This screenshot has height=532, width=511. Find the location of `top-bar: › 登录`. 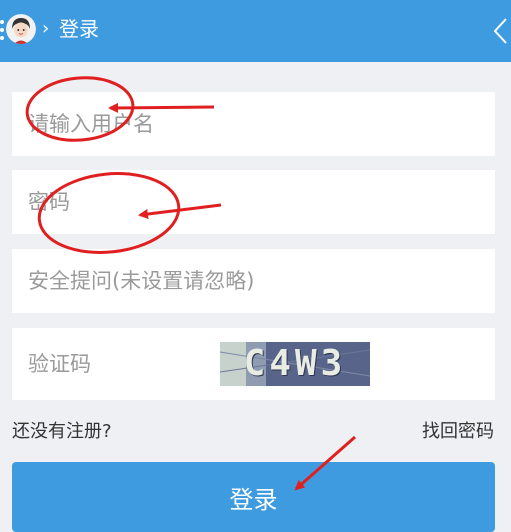

top-bar: › 登录 is located at coordinates (255, 31).